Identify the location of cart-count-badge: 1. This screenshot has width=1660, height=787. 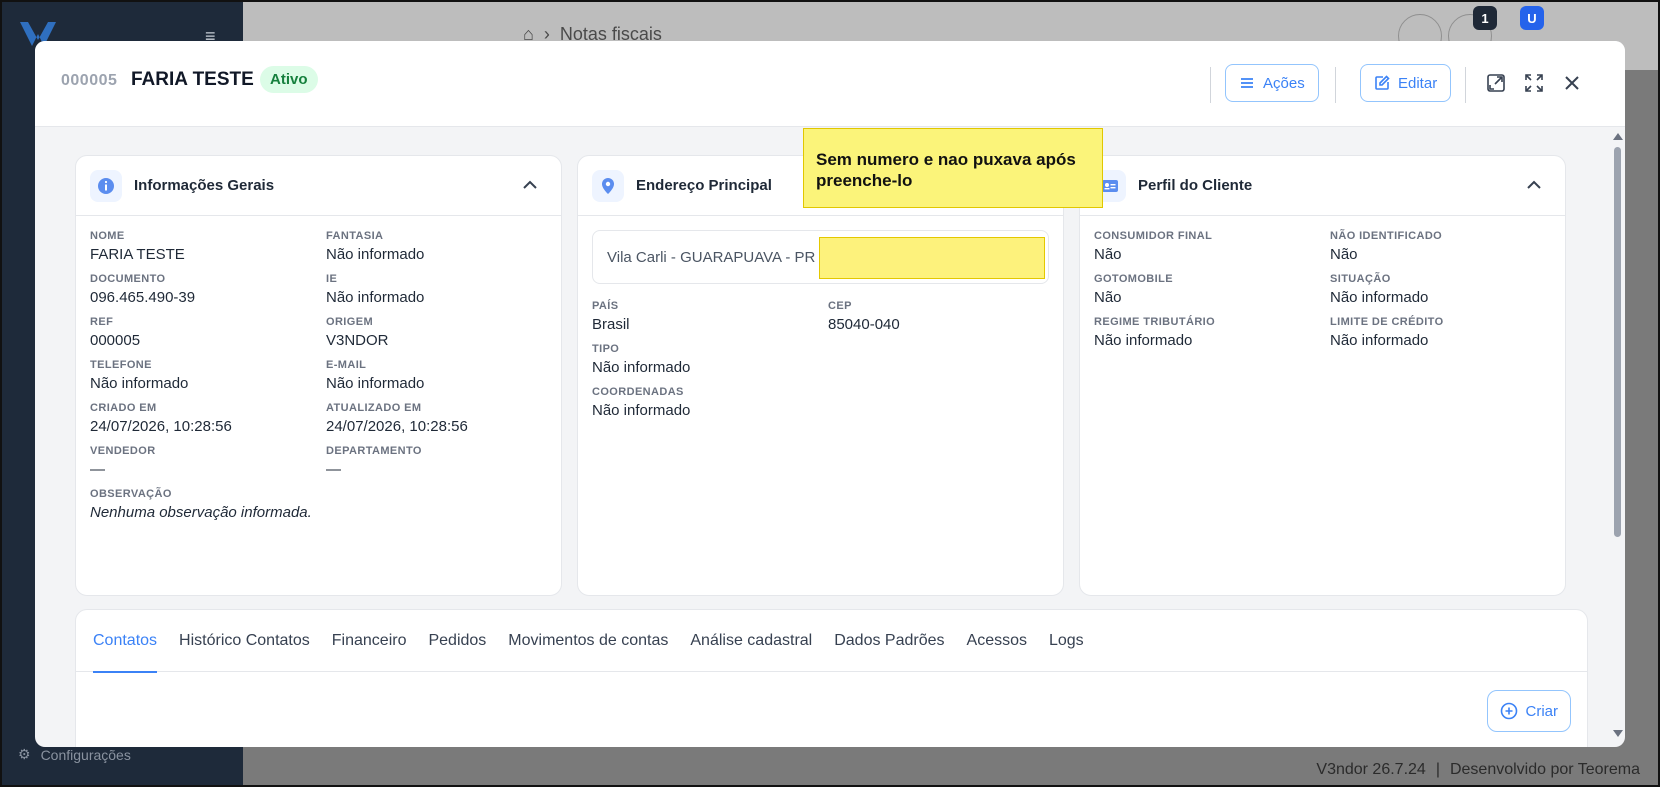
(1485, 18).